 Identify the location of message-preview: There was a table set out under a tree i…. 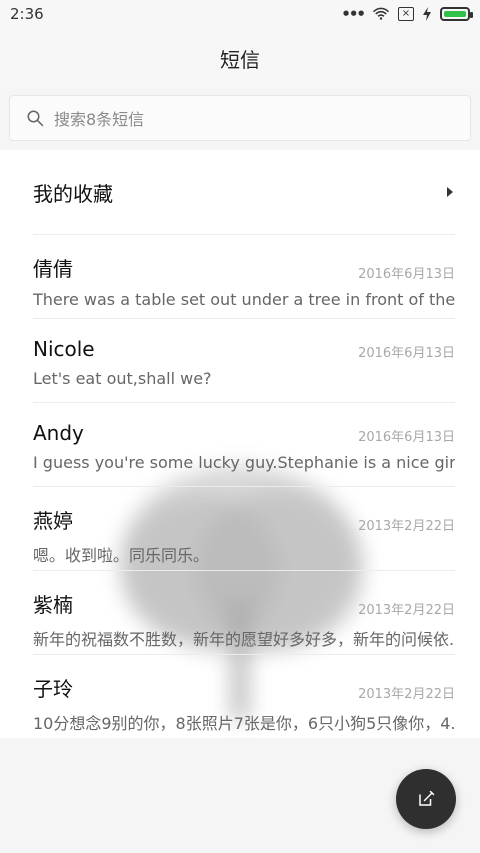
(244, 299).